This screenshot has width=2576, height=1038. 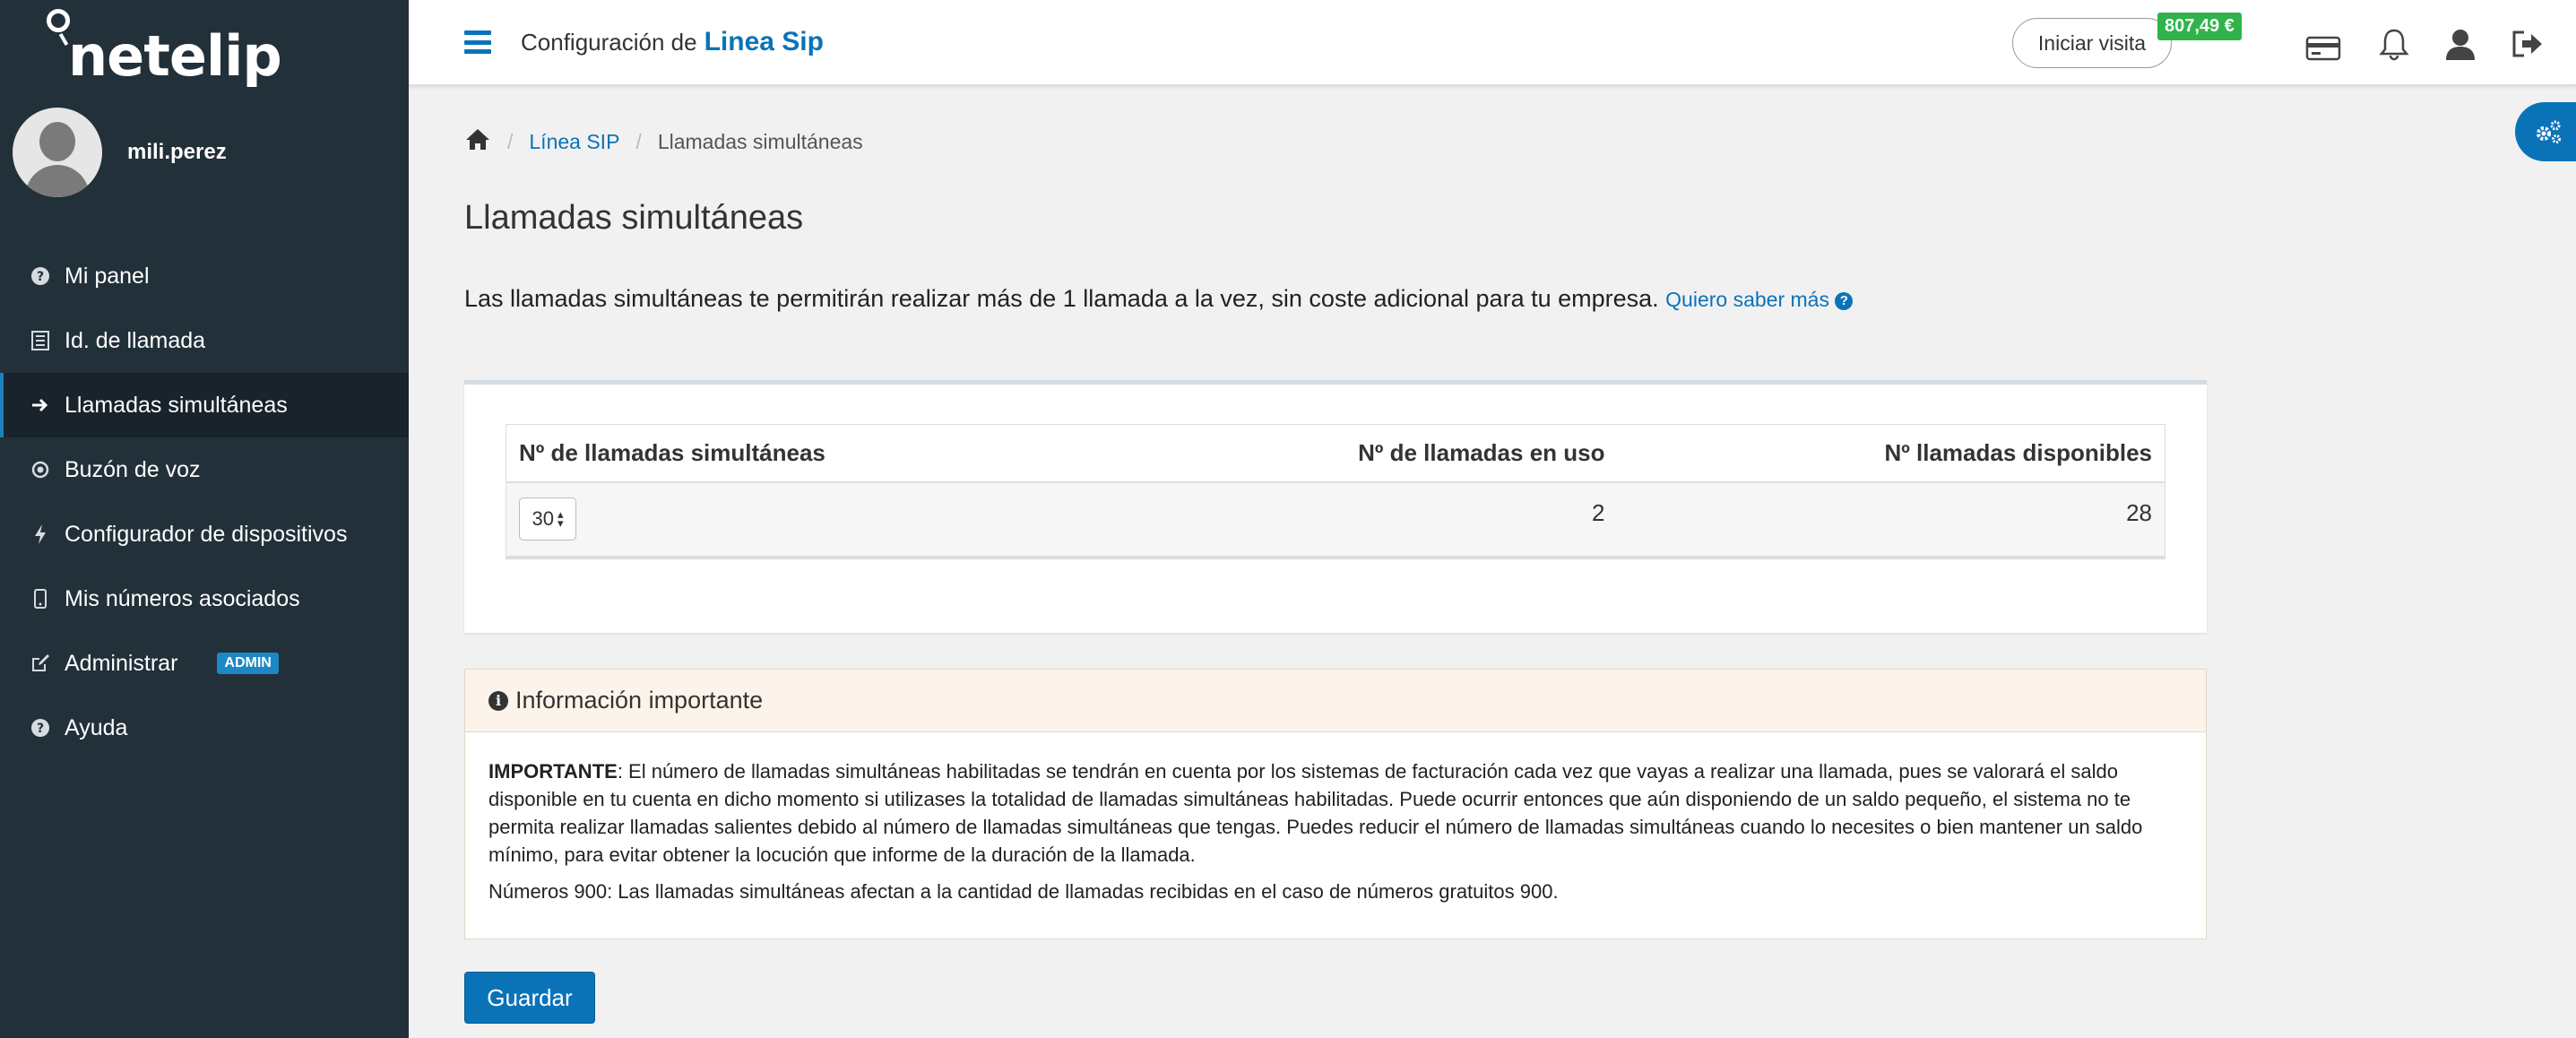 What do you see at coordinates (634, 218) in the screenshot?
I see `page-title: Llamadas simultáneas` at bounding box center [634, 218].